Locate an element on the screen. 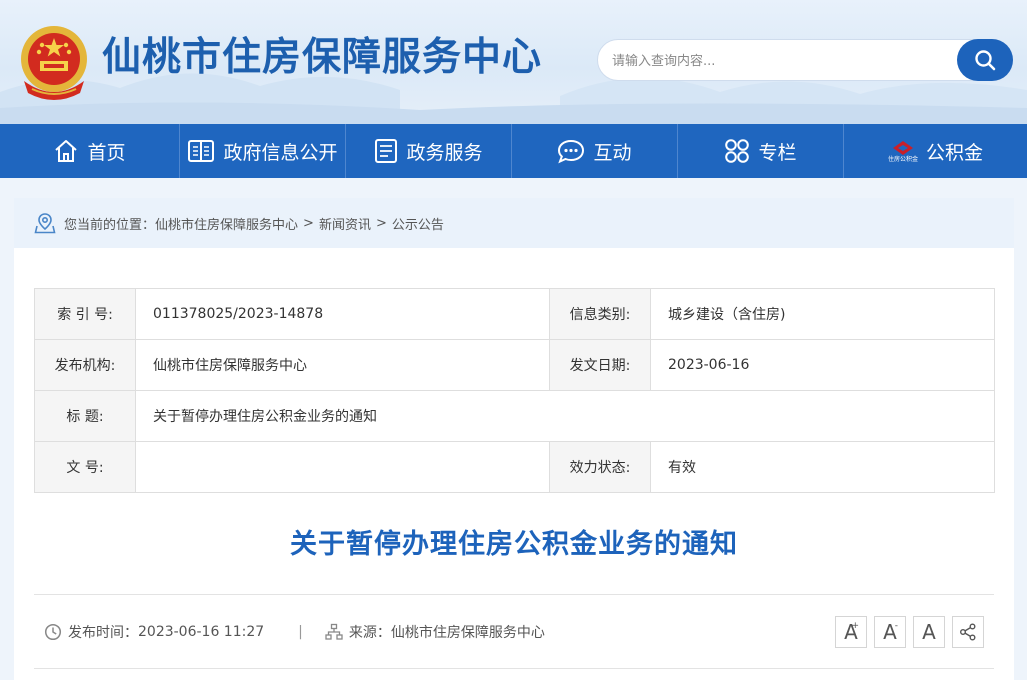  table-row: 文 号: 效力状态: 有效 is located at coordinates (514, 467).